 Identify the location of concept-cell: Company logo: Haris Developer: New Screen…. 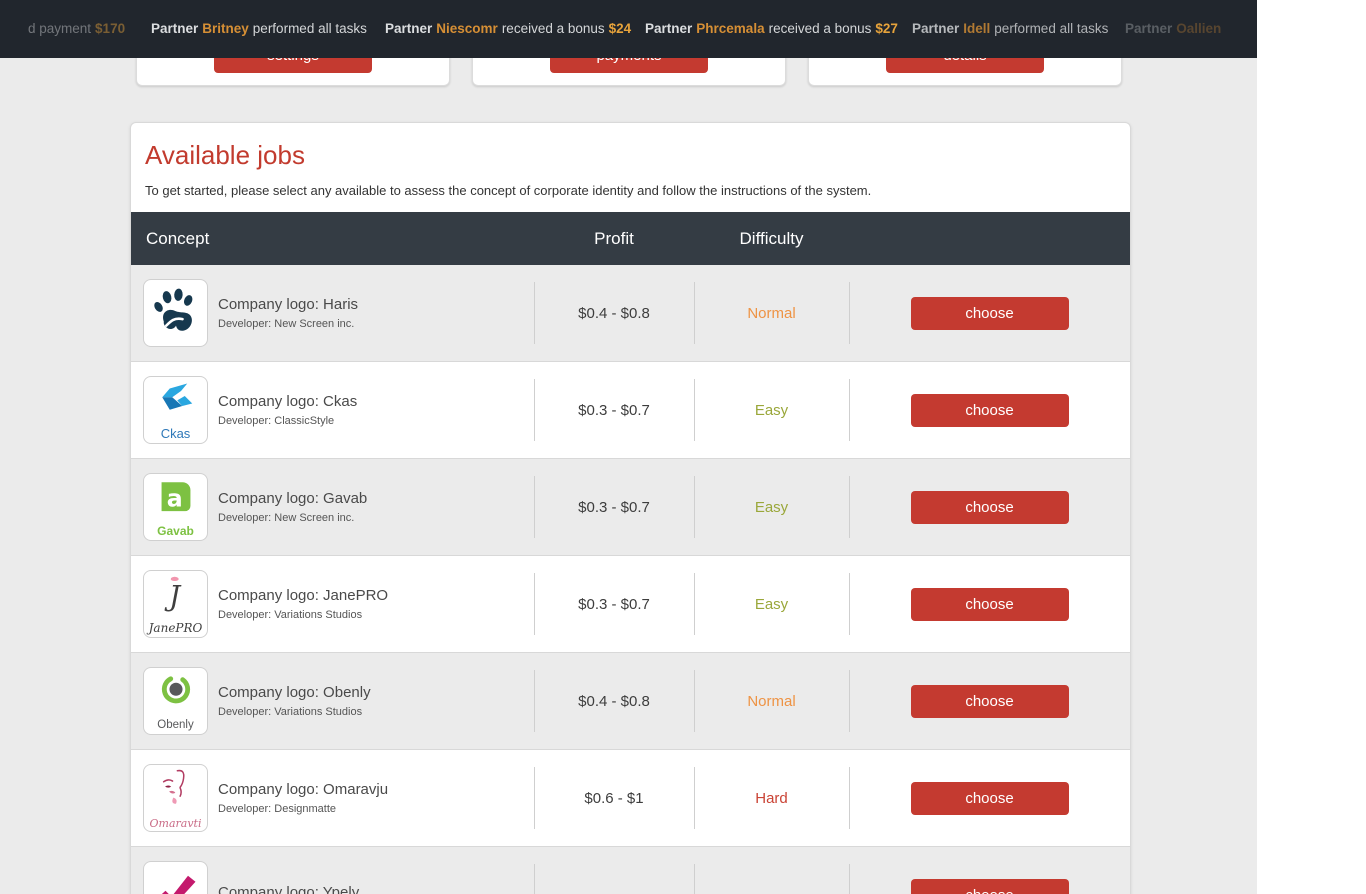
(332, 313).